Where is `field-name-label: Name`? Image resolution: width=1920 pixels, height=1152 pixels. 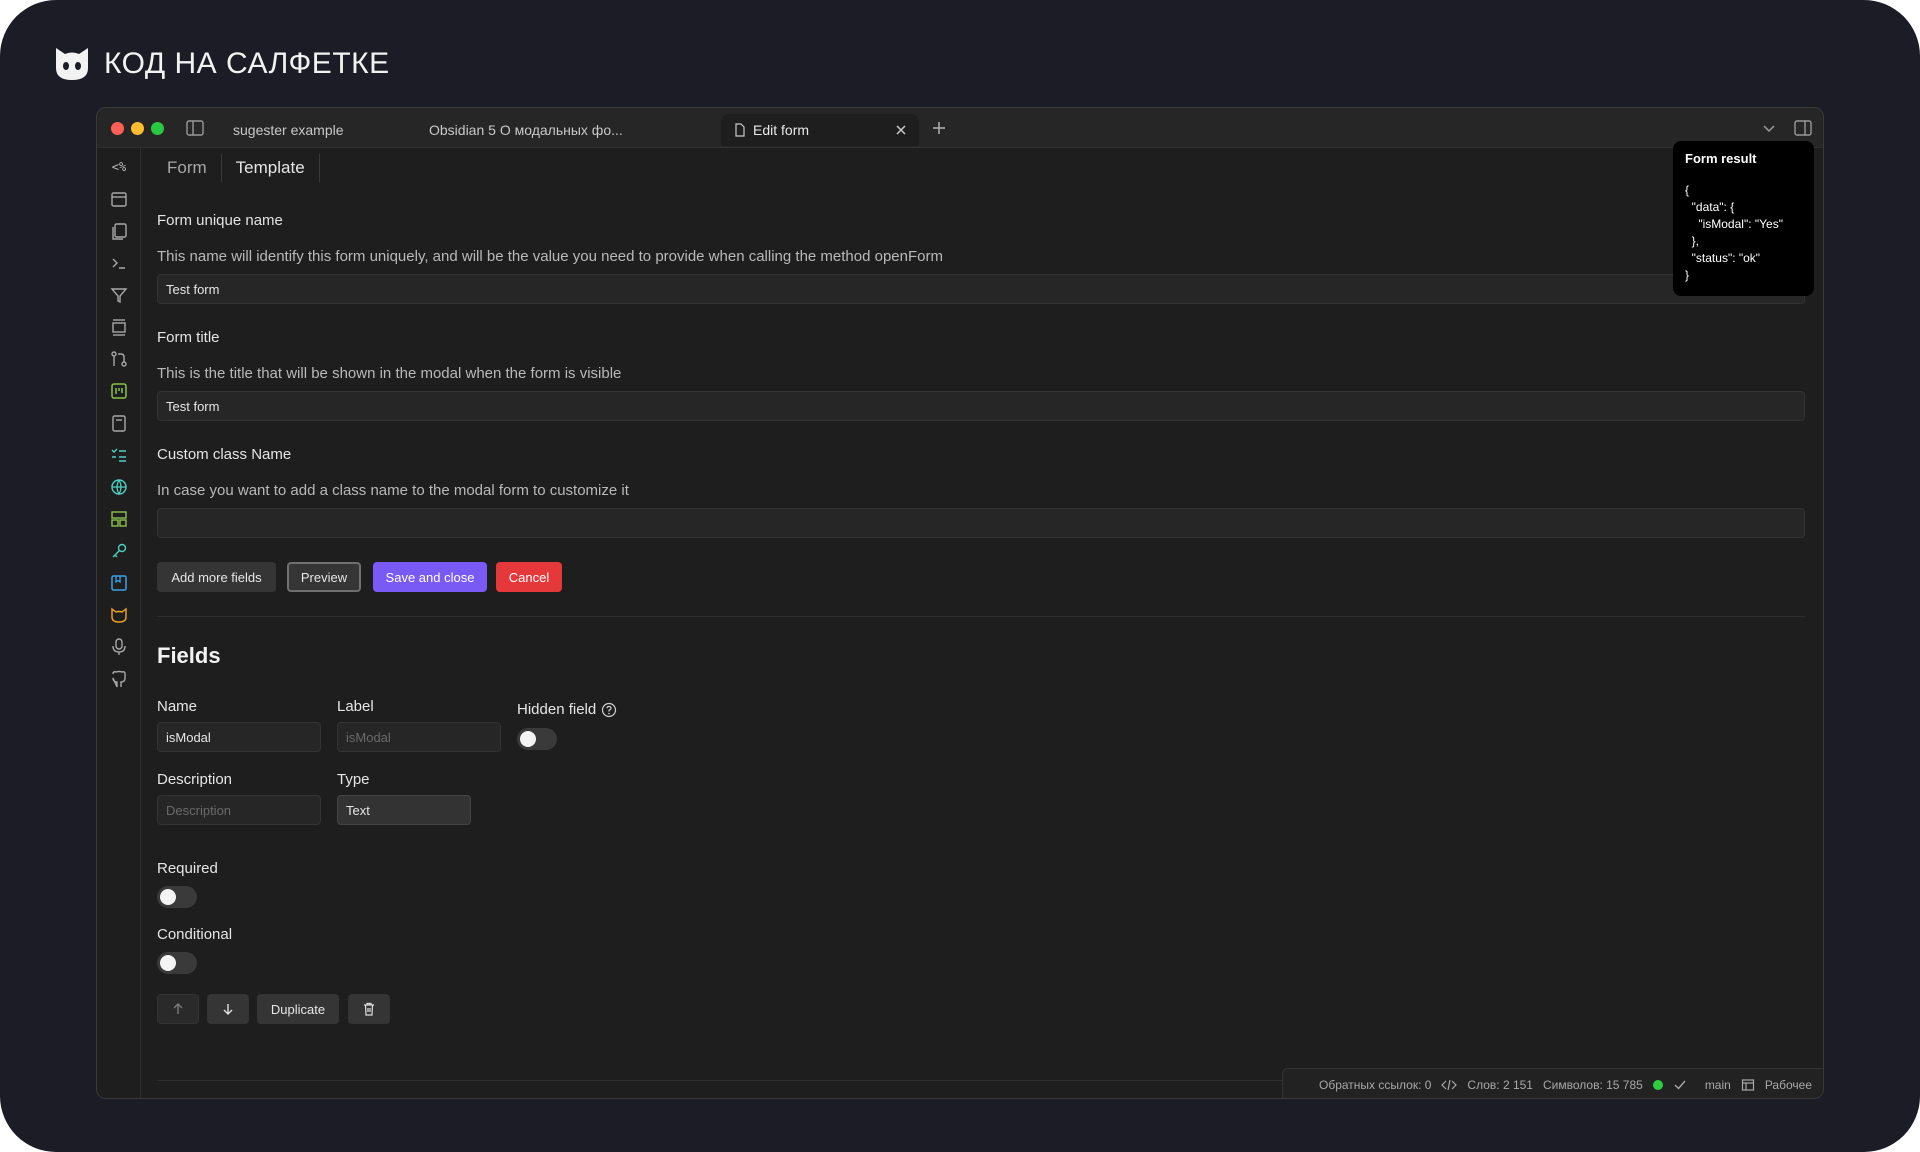 field-name-label: Name is located at coordinates (177, 706).